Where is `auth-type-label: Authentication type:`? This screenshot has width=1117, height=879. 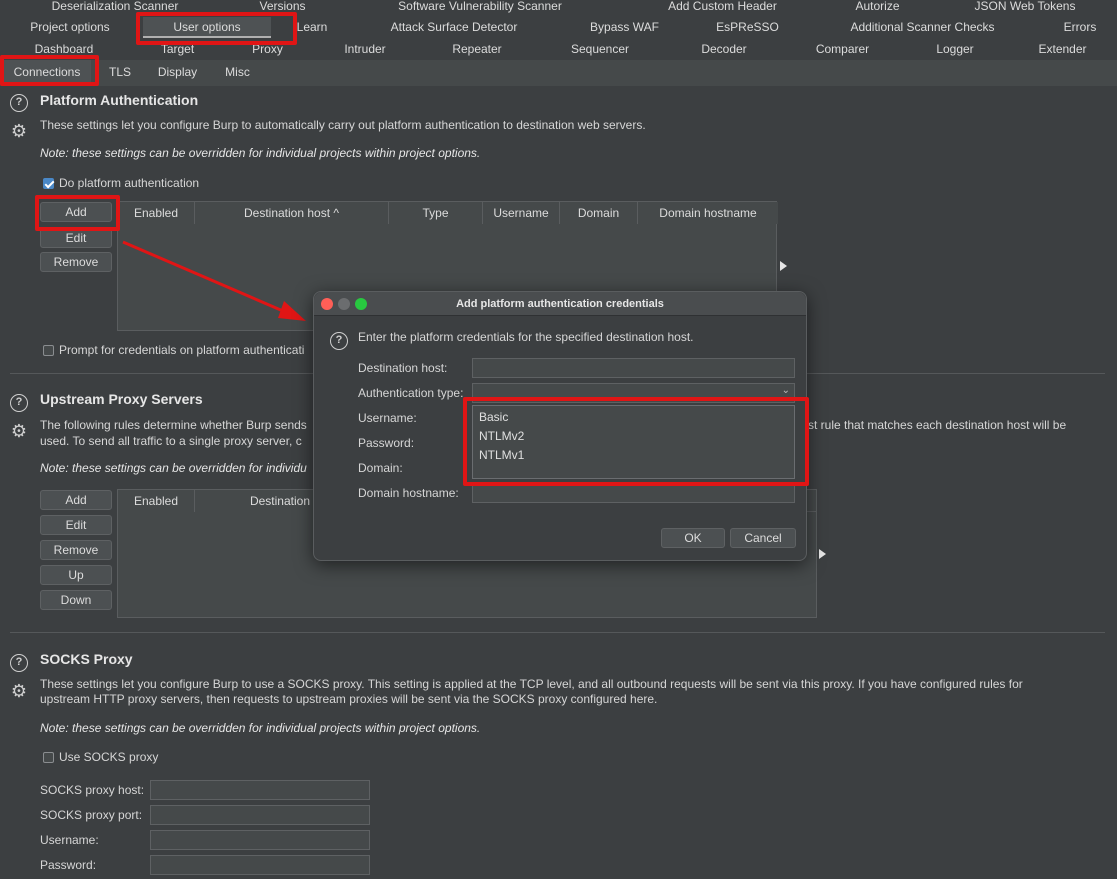 auth-type-label: Authentication type: is located at coordinates (411, 393).